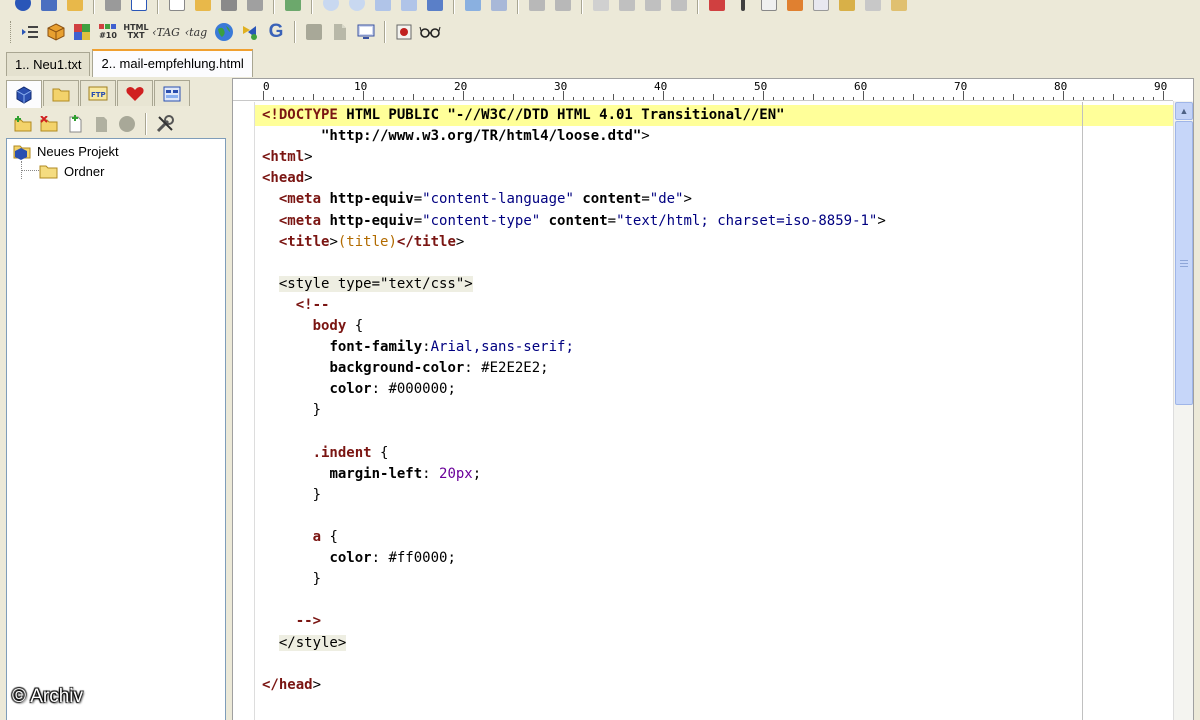  I want to click on code-token: http-equiv, so click(367, 199).